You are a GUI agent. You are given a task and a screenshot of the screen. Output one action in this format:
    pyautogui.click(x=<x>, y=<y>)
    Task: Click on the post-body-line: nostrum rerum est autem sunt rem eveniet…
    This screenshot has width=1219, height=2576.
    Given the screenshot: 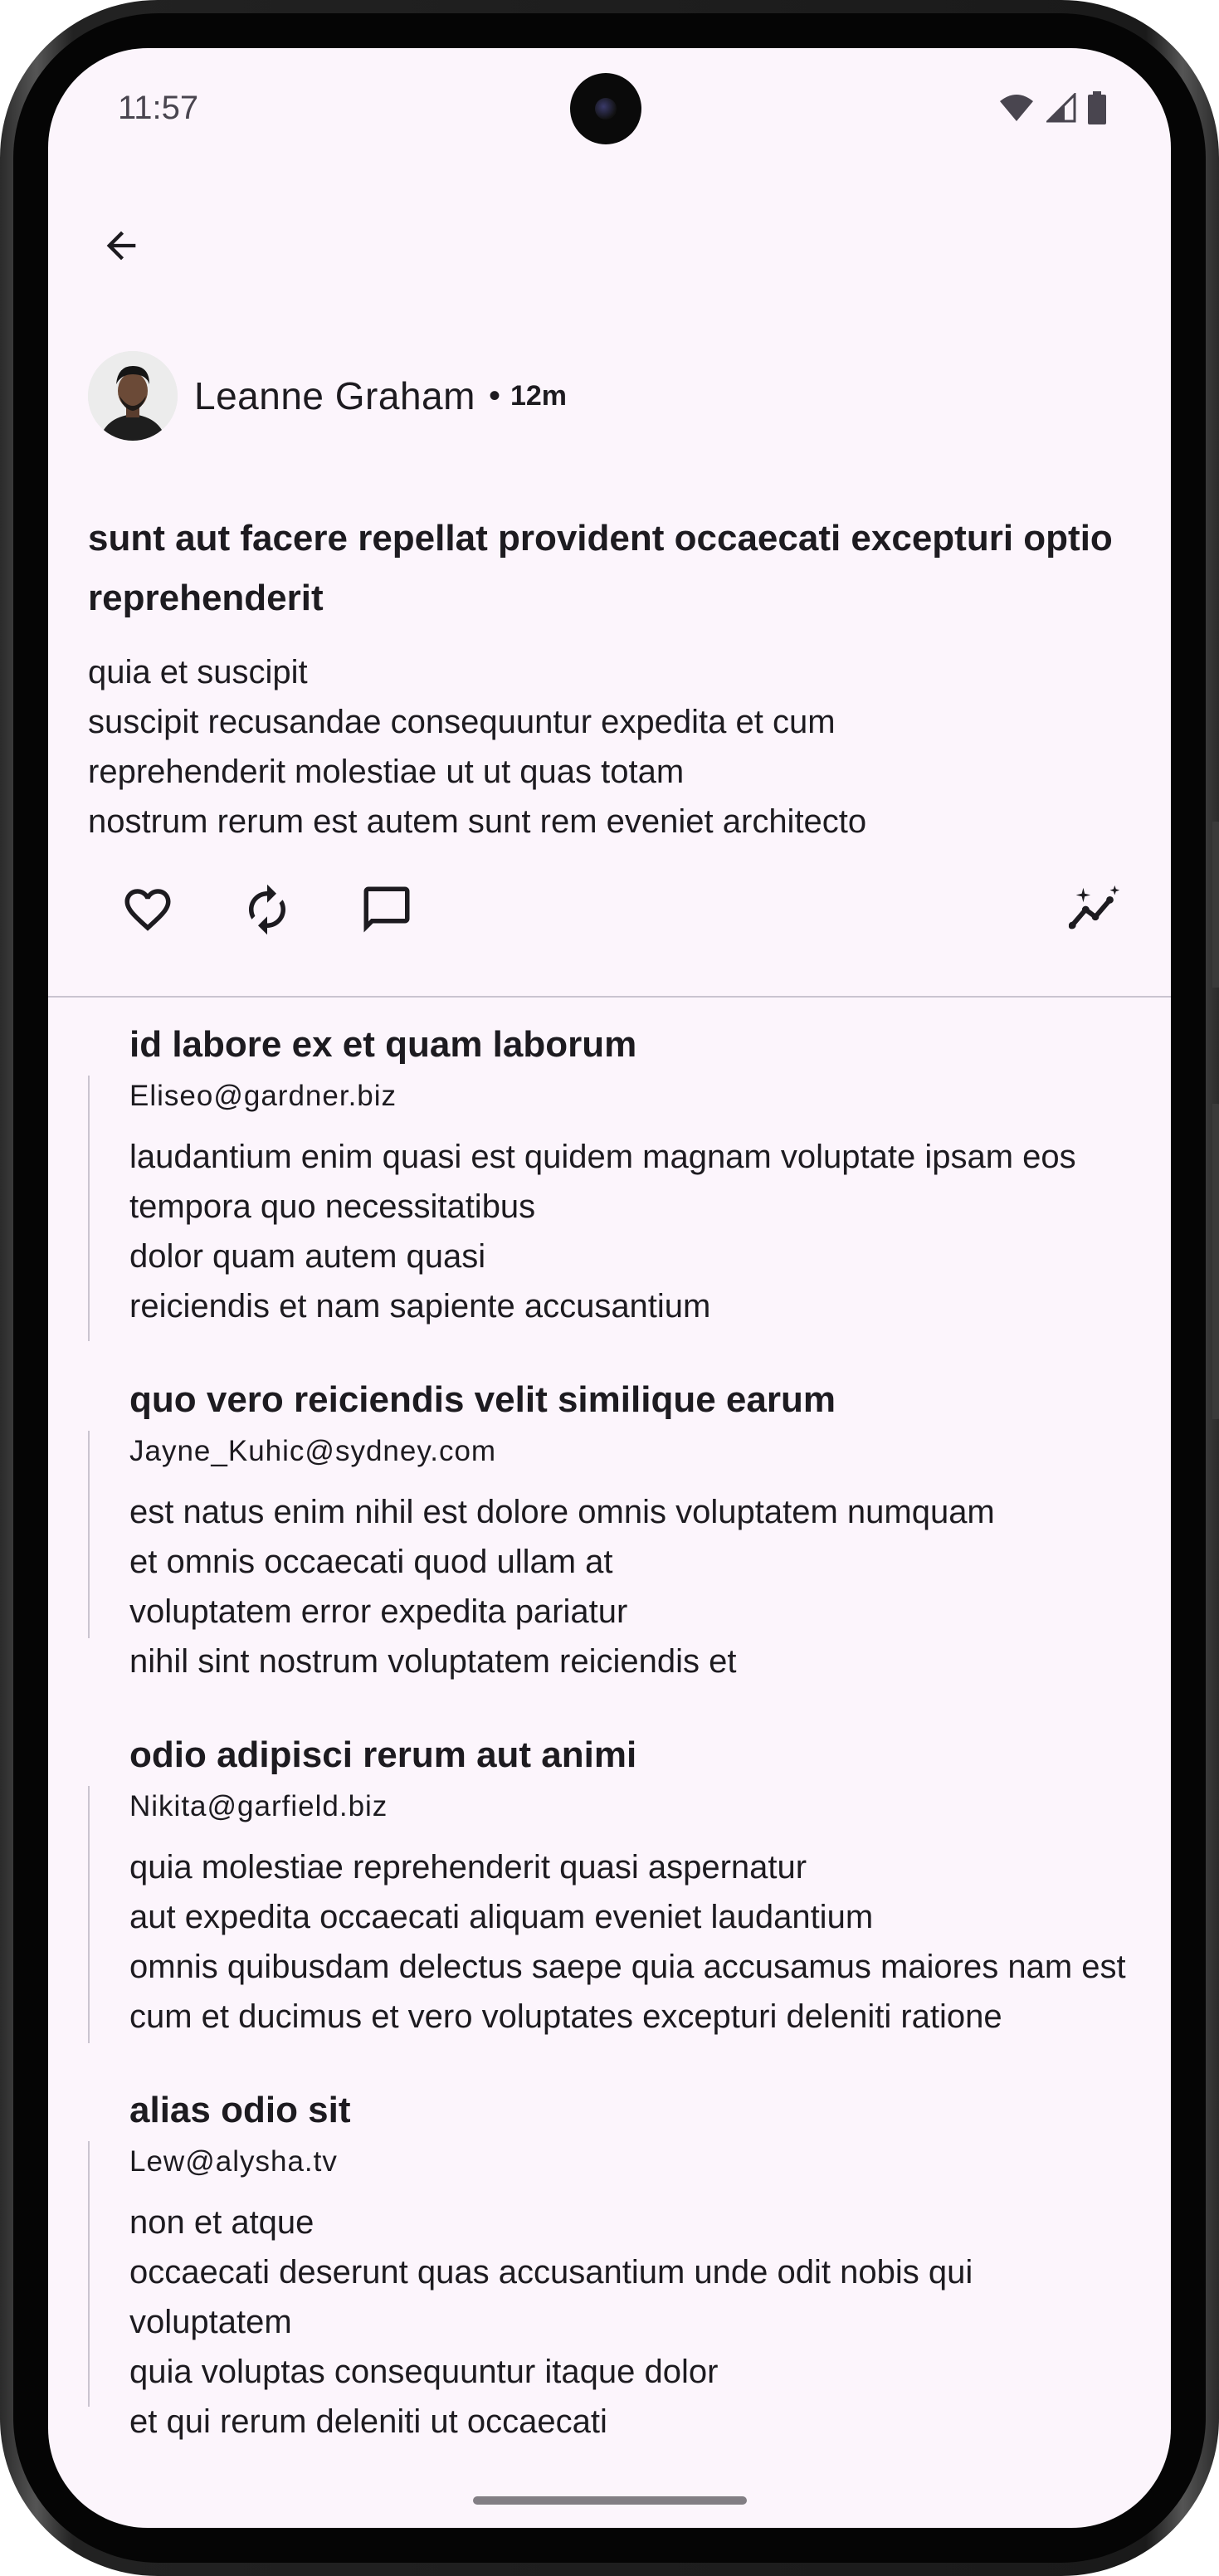 What is the action you would take?
    pyautogui.click(x=478, y=822)
    